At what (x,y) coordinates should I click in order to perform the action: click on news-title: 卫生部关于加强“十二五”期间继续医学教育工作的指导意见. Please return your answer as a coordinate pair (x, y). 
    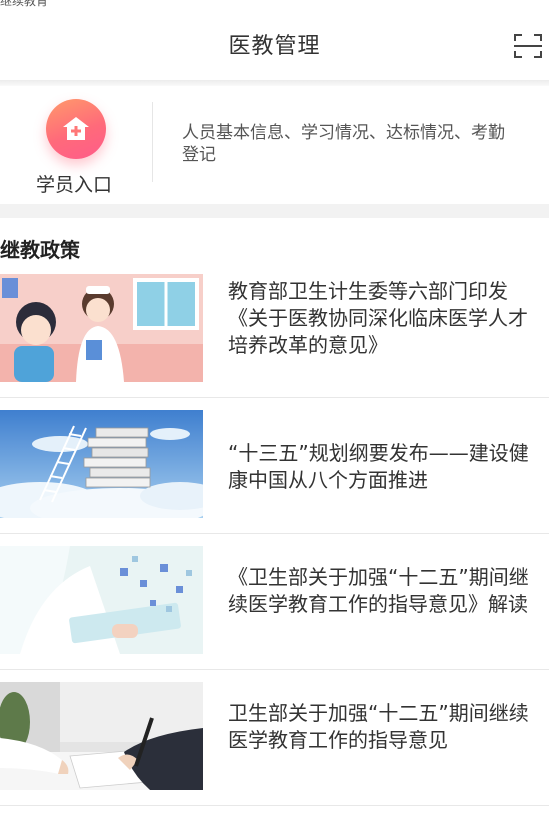
    Looking at the image, I should click on (378, 726).